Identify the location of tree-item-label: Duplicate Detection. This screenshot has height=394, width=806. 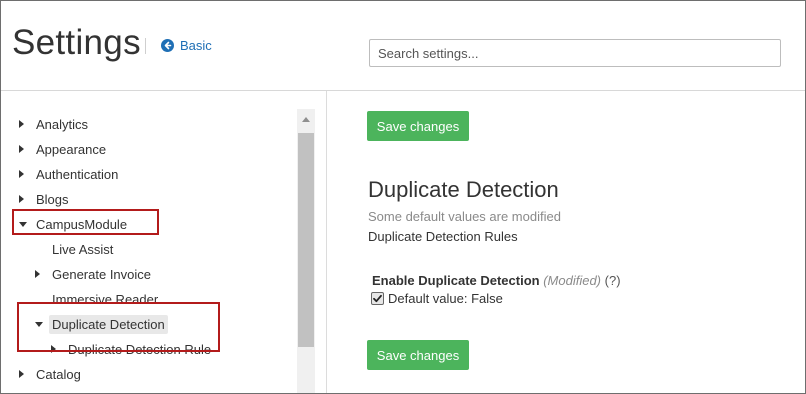
(108, 324).